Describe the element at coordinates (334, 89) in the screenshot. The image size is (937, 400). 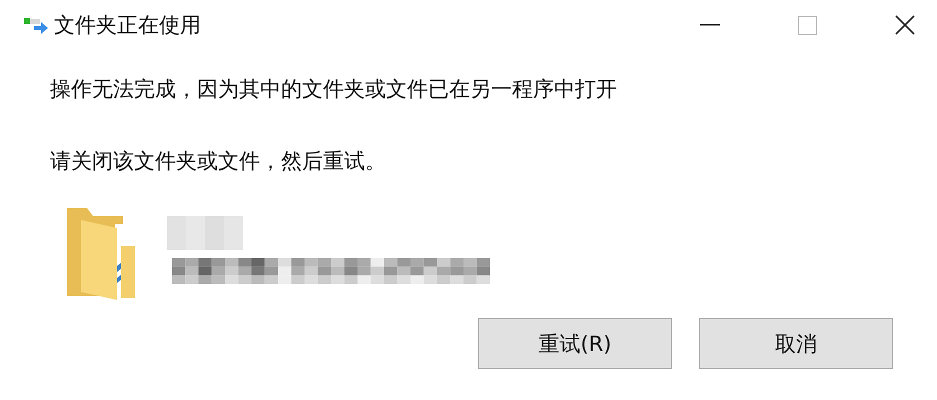
I see `message-text: 操作无法完成，因为其中的文件夹或文件已在另一程序中打开` at that location.